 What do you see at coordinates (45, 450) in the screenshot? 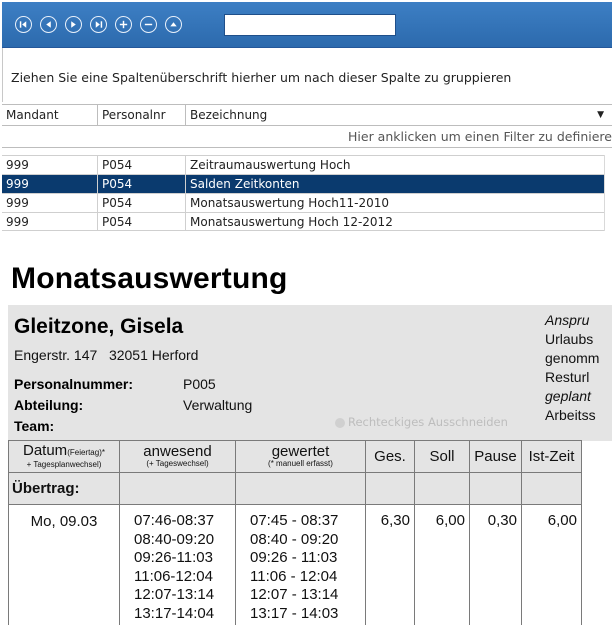
I see `header-datum-text: Datum` at bounding box center [45, 450].